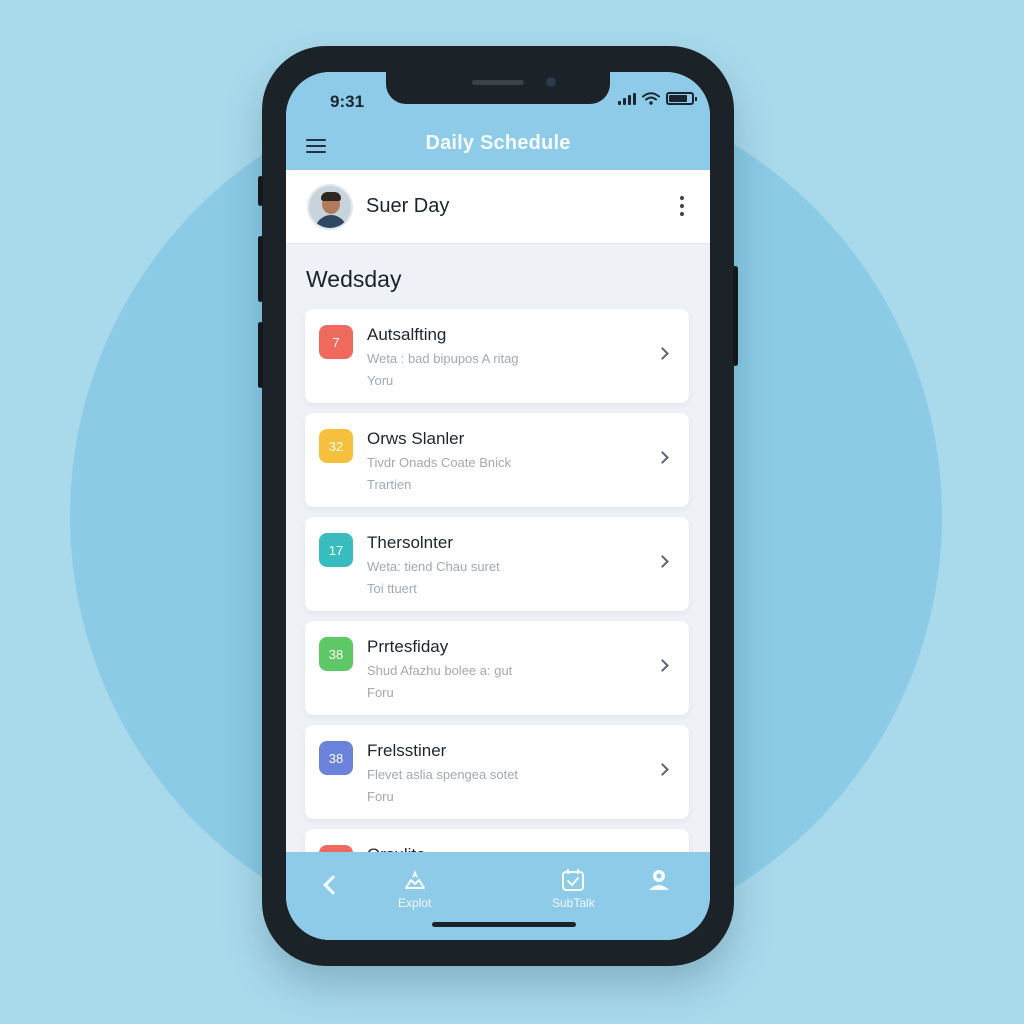 This screenshot has height=1024, width=1024. Describe the element at coordinates (440, 670) in the screenshot. I see `item-subtitle: Shud Afazhu bolee a: gut` at that location.